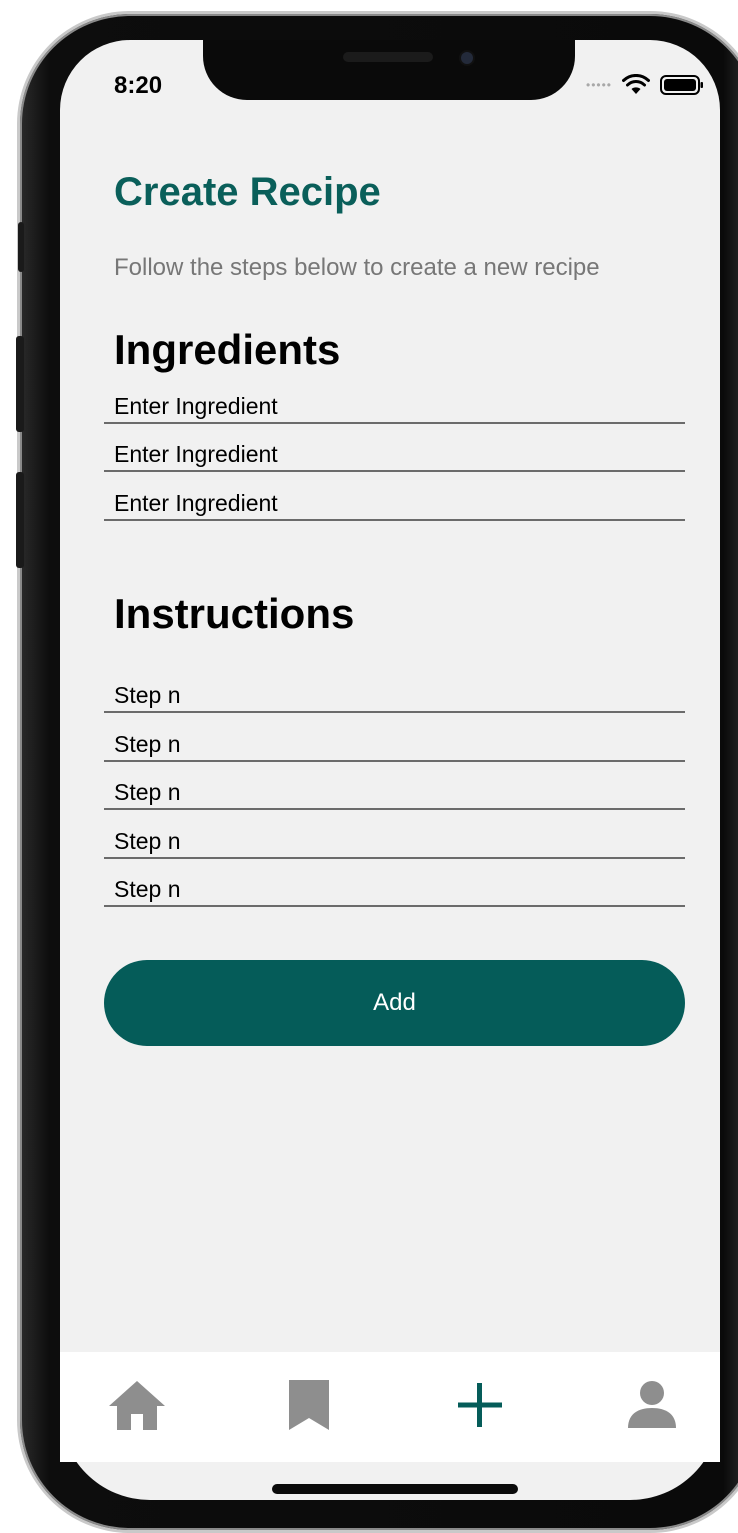  What do you see at coordinates (599, 85) in the screenshot?
I see `signal-dots-icon: •••••` at bounding box center [599, 85].